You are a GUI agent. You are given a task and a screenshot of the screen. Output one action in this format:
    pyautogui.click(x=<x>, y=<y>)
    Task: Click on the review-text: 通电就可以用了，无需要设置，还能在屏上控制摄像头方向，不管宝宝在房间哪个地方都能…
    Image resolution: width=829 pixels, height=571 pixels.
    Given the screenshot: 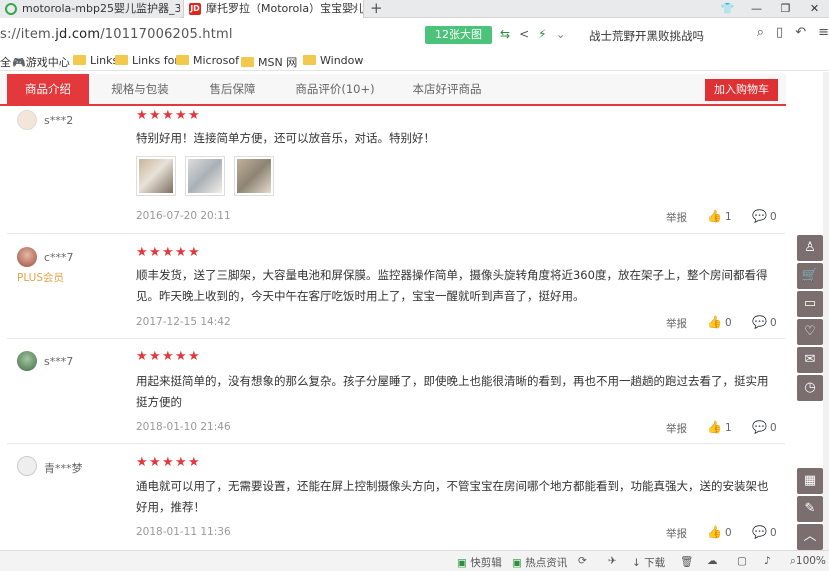 What is the action you would take?
    pyautogui.click(x=452, y=496)
    